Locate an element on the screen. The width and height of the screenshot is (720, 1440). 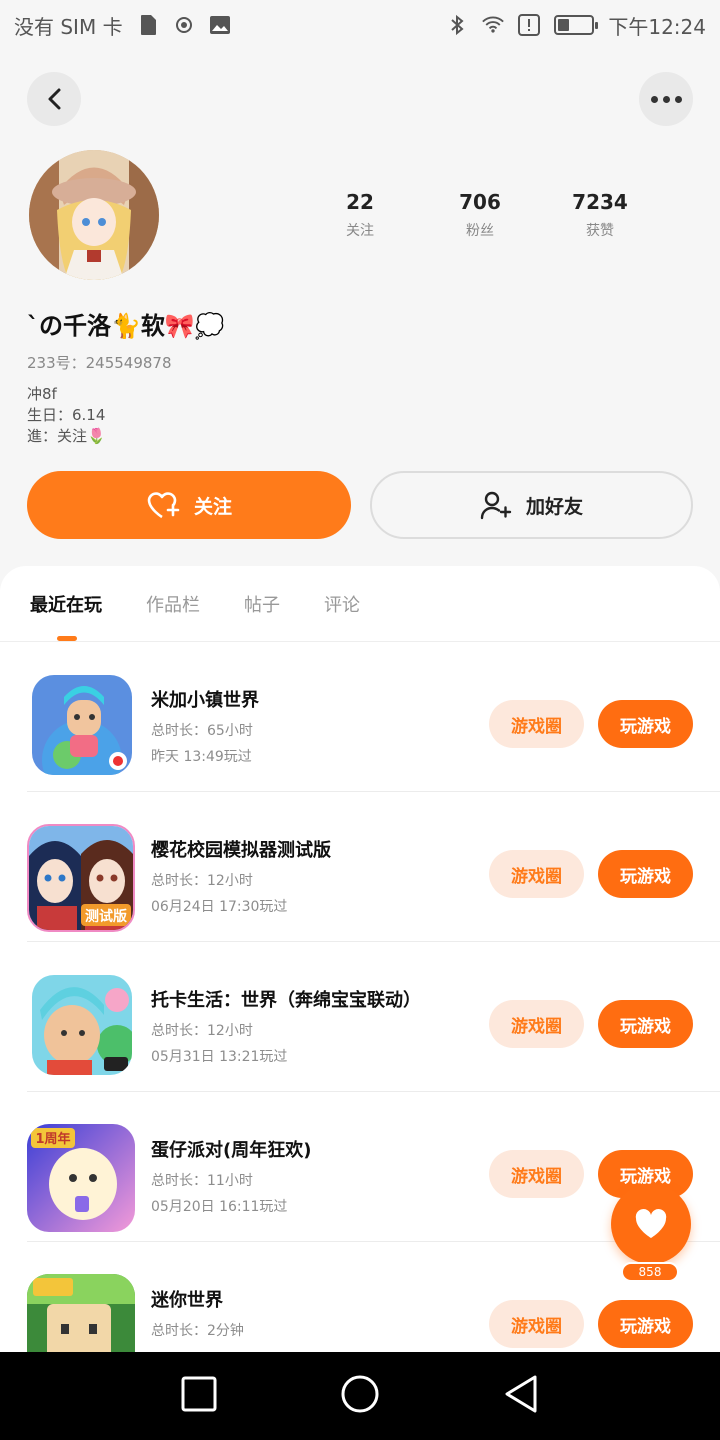
chevron-left-icon is located at coordinates (54, 99).